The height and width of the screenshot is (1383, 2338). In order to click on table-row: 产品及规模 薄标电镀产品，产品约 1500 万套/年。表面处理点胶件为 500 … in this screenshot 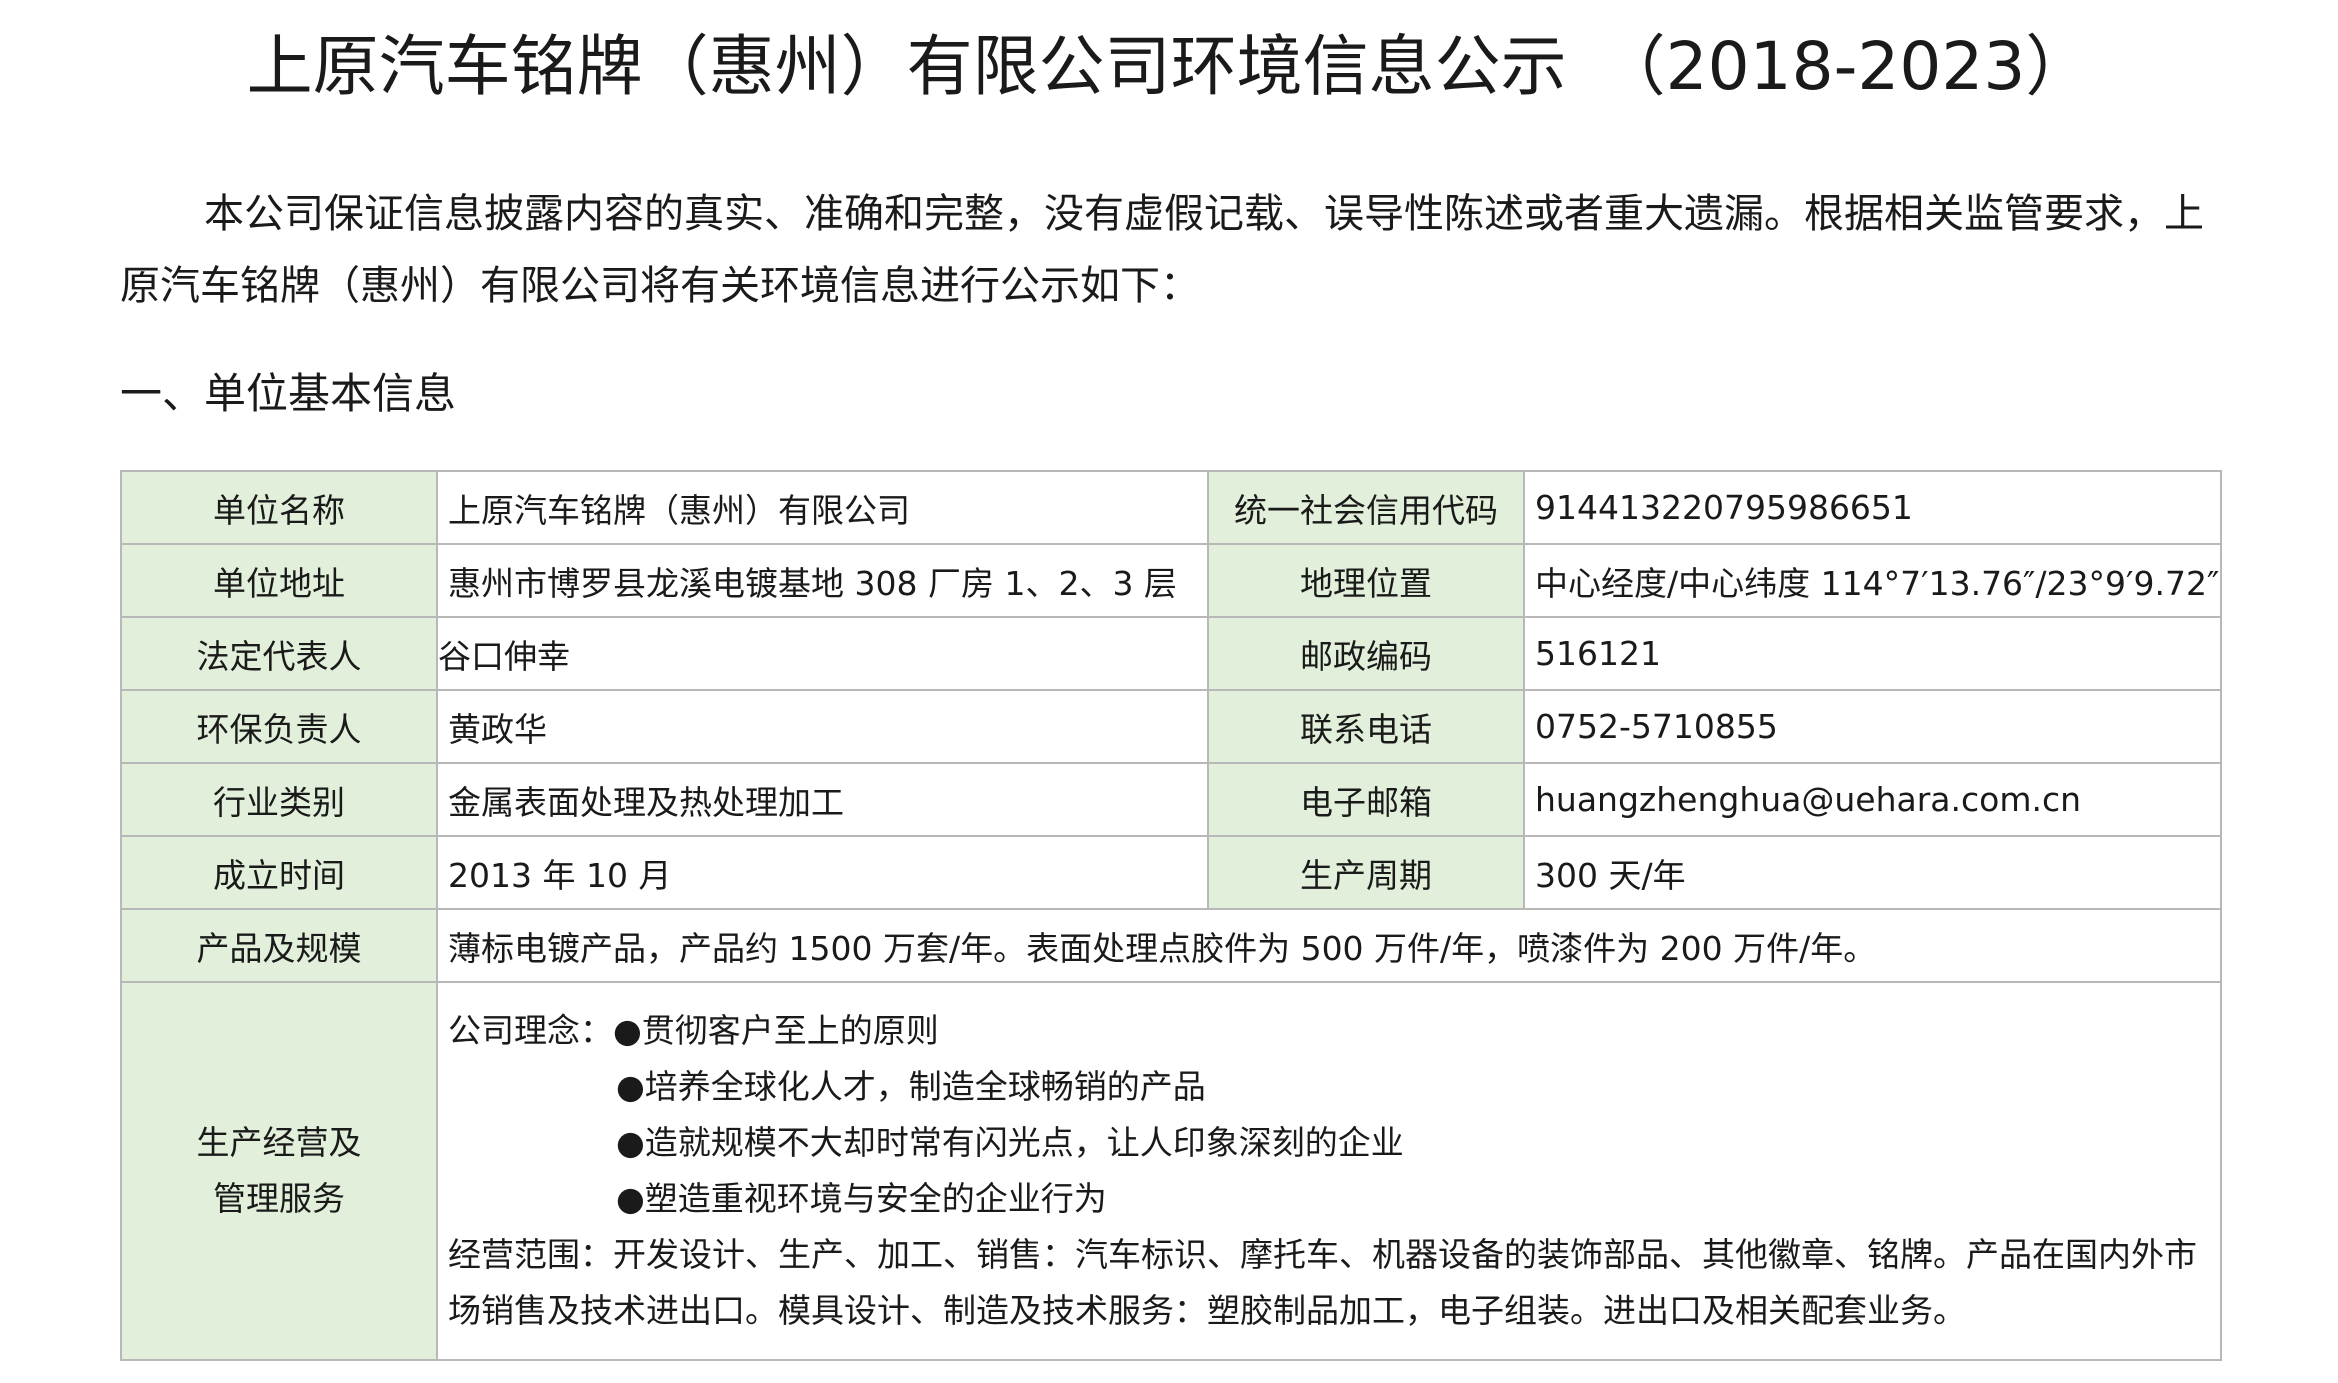, I will do `click(1171, 945)`.